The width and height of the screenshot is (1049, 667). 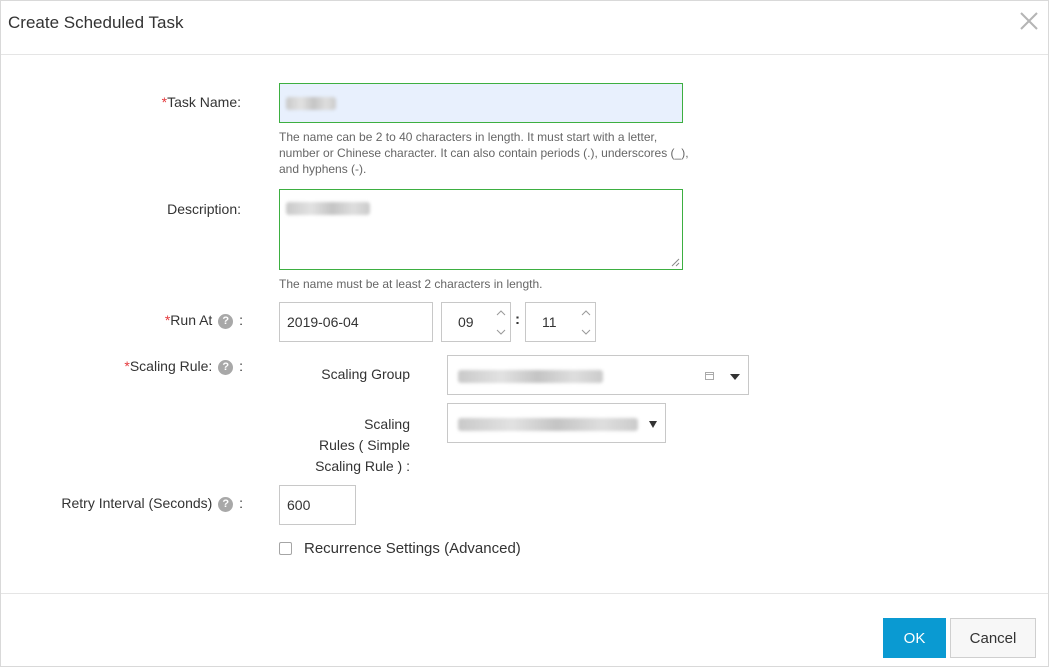 I want to click on scaling-rule-label: *Scaling Rule: ? :, so click(x=183, y=366).